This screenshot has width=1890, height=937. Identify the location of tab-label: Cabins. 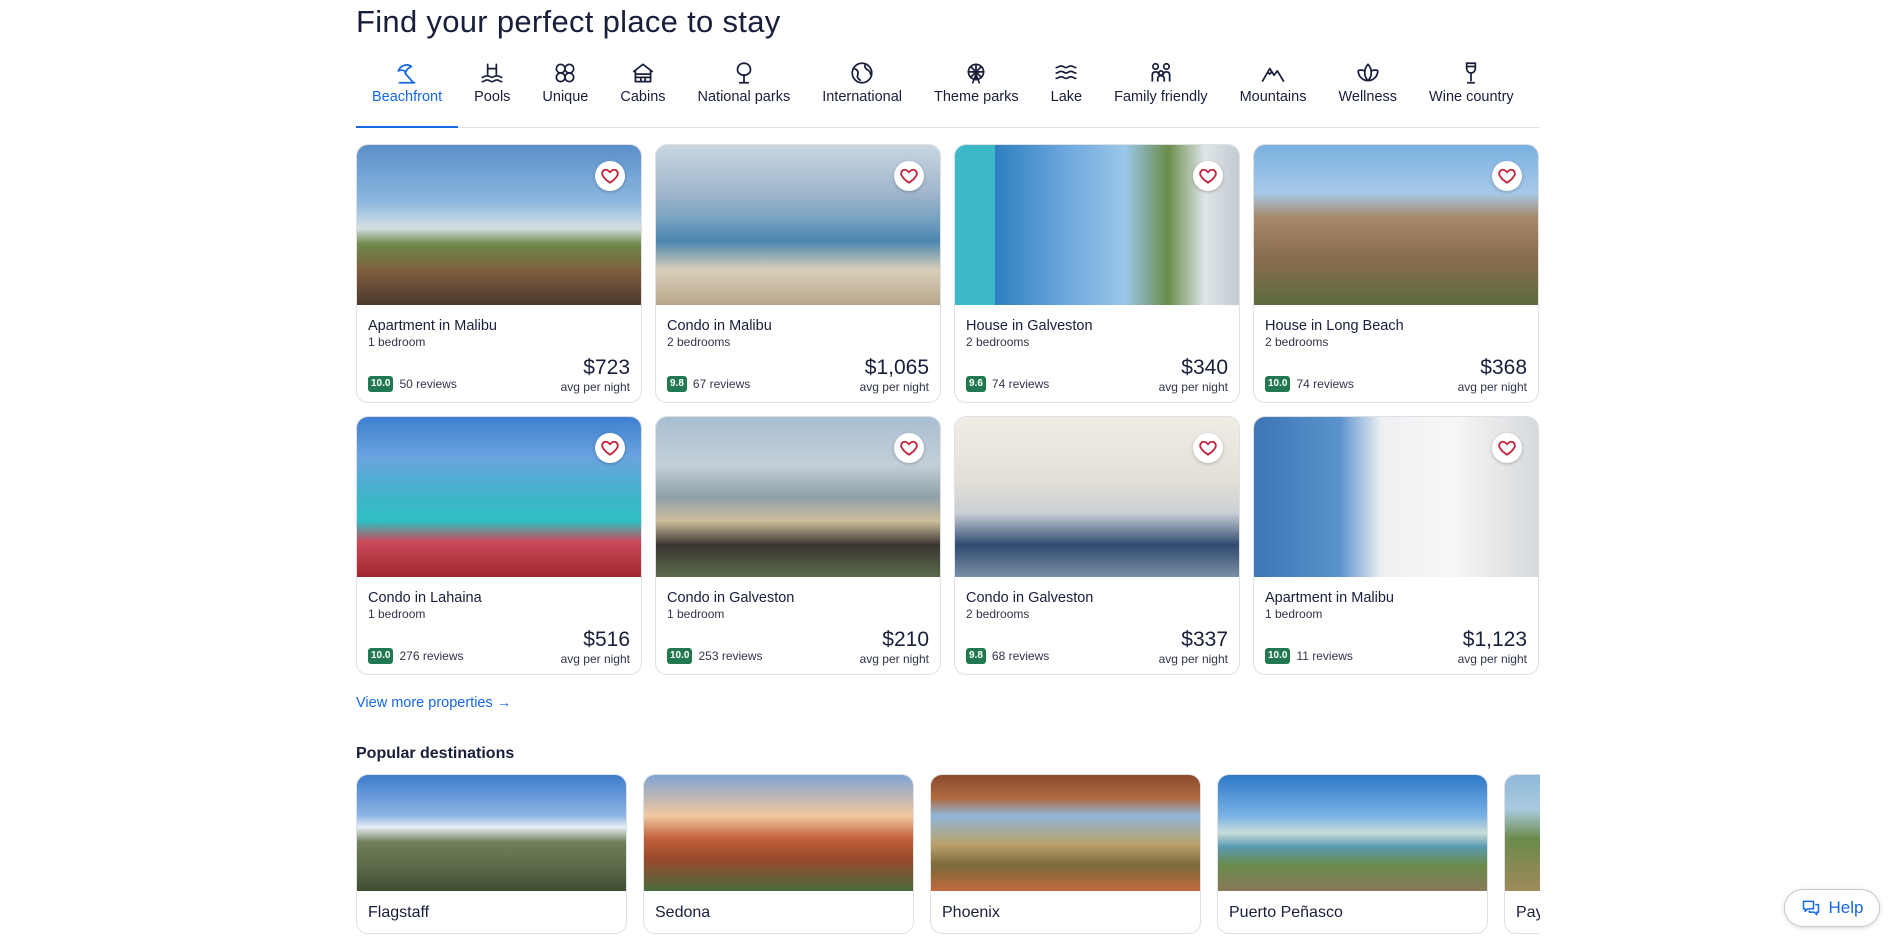
(643, 97).